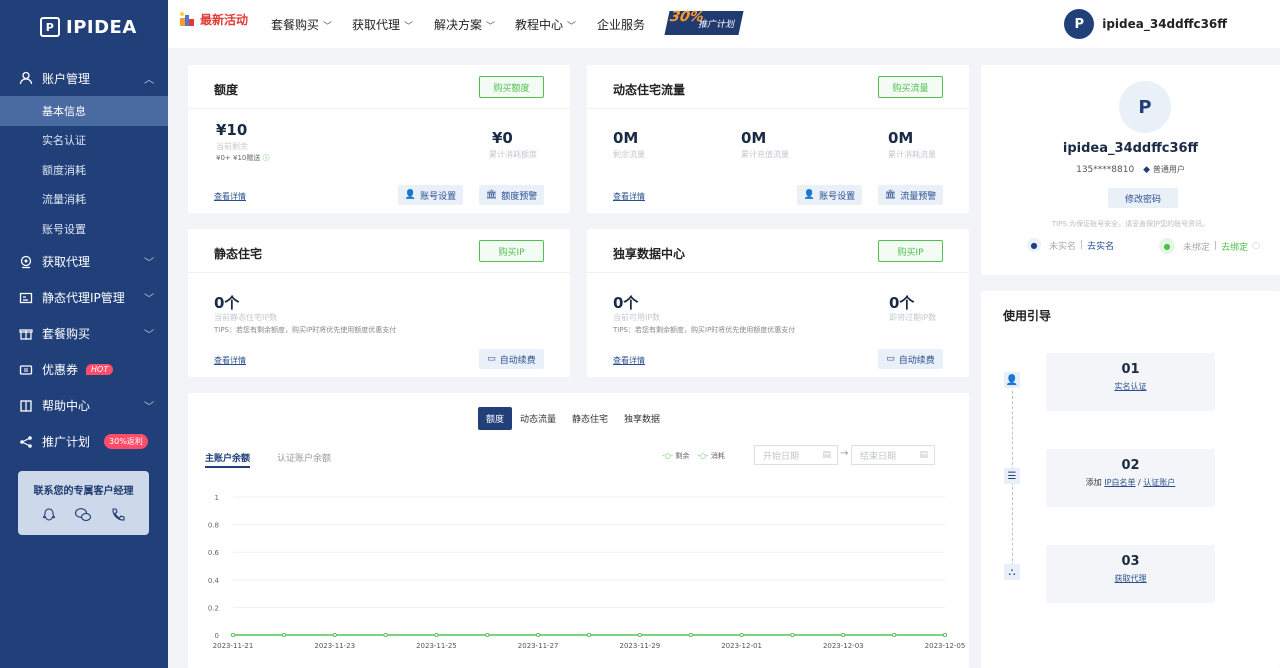 The height and width of the screenshot is (668, 1280). Describe the element at coordinates (83, 516) in the screenshot. I see `wechat-icon` at that location.